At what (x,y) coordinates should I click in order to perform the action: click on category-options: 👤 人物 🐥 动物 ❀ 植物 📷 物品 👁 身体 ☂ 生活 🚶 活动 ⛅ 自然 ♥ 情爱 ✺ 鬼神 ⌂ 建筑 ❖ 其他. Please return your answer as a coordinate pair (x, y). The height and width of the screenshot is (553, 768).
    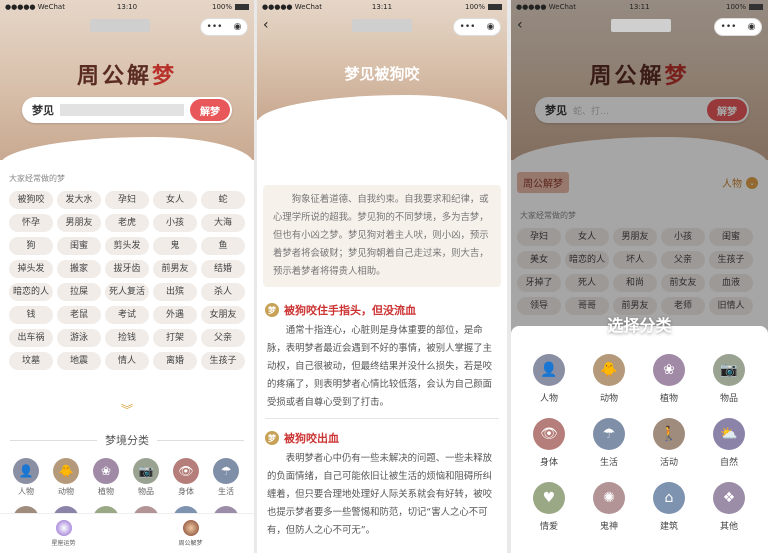
    Looking at the image, I should click on (639, 436).